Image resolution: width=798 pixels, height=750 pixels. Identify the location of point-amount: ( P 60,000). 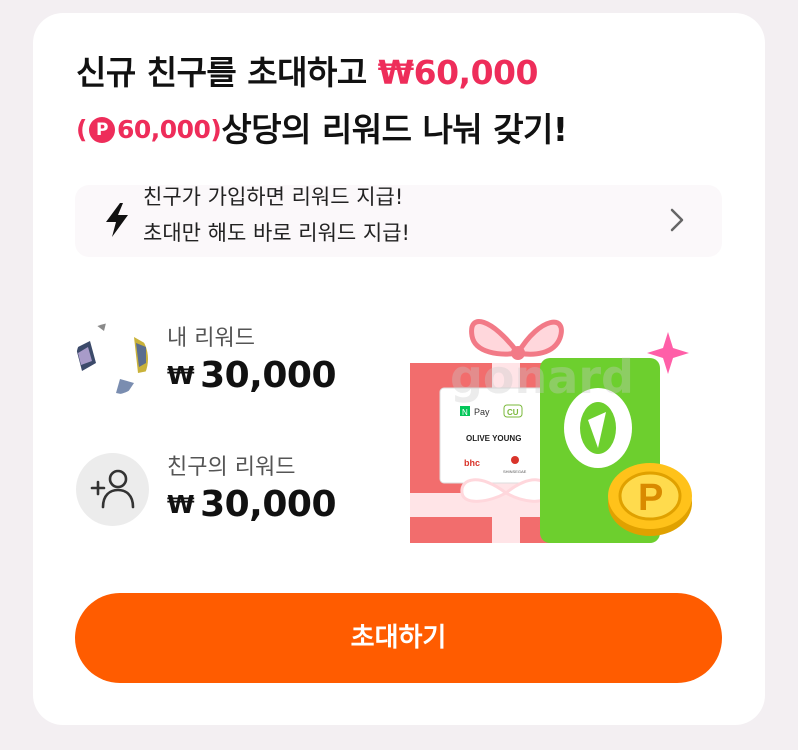
(149, 129).